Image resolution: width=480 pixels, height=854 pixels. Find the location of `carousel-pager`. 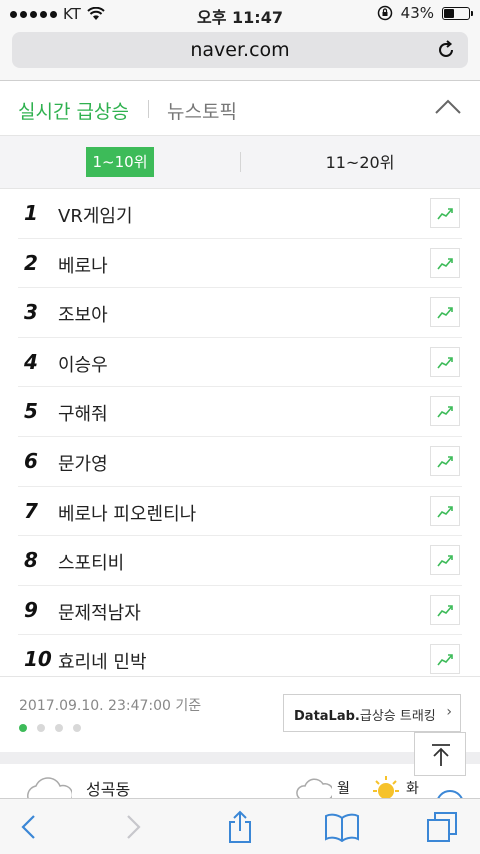

carousel-pager is located at coordinates (50, 728).